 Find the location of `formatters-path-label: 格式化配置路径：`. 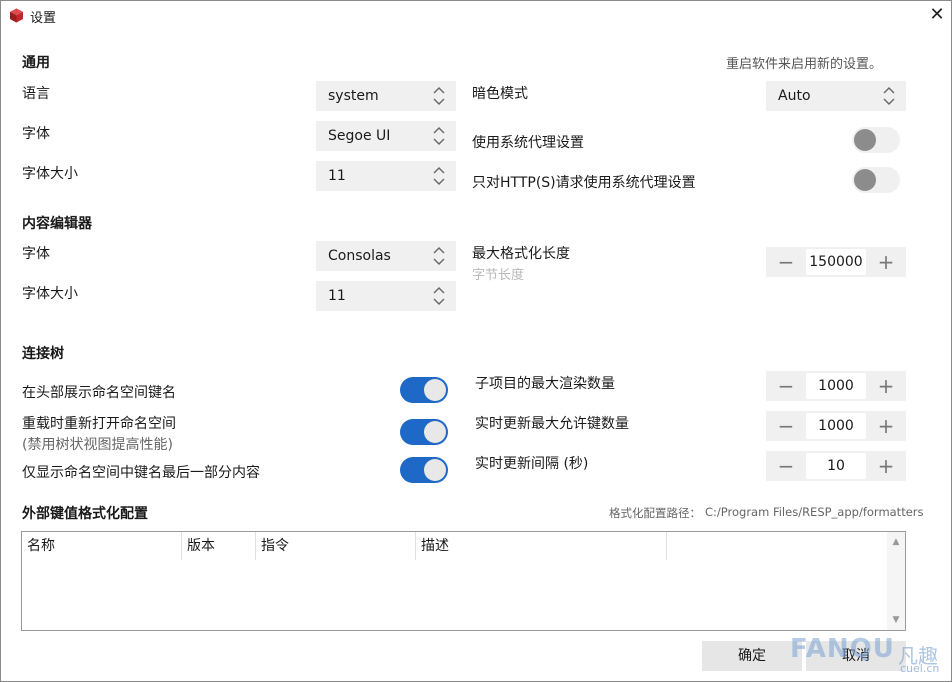

formatters-path-label: 格式化配置路径： is located at coordinates (655, 513).